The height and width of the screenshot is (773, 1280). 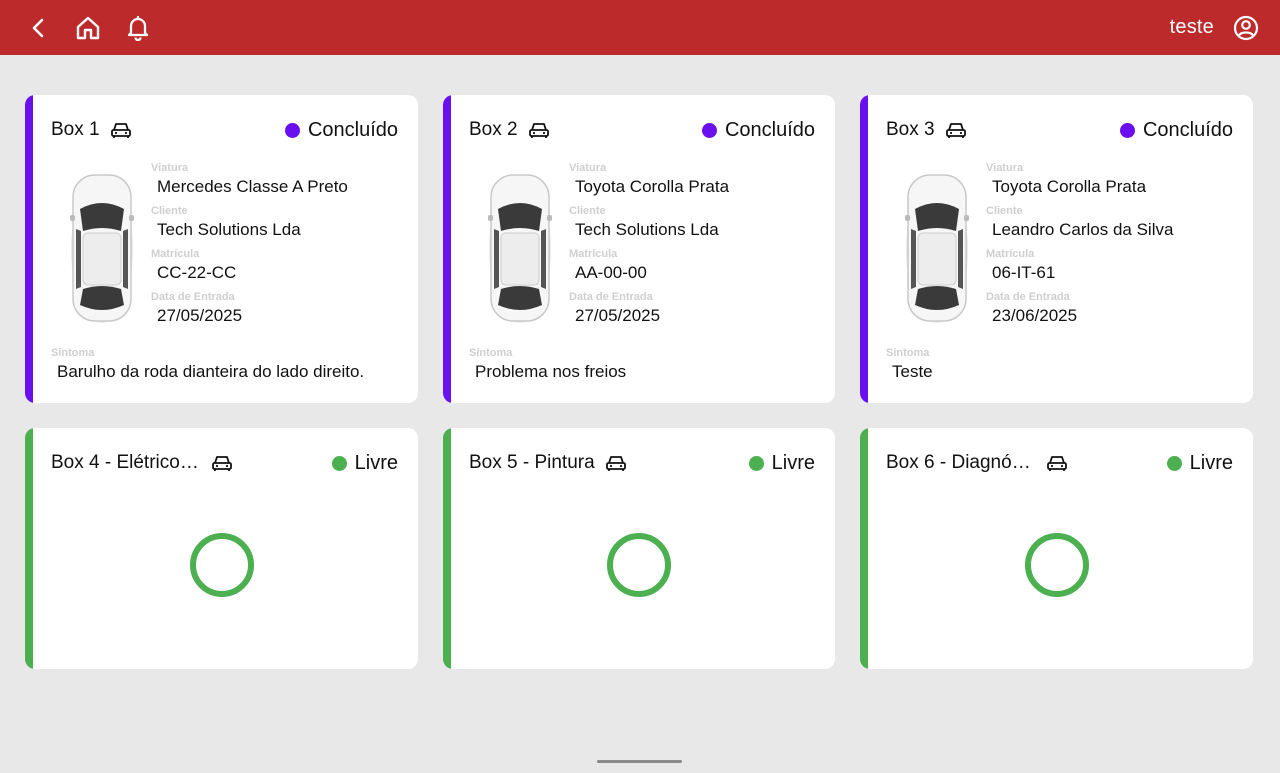 I want to click on box-card-header: Box 1 Concluído, so click(x=224, y=130).